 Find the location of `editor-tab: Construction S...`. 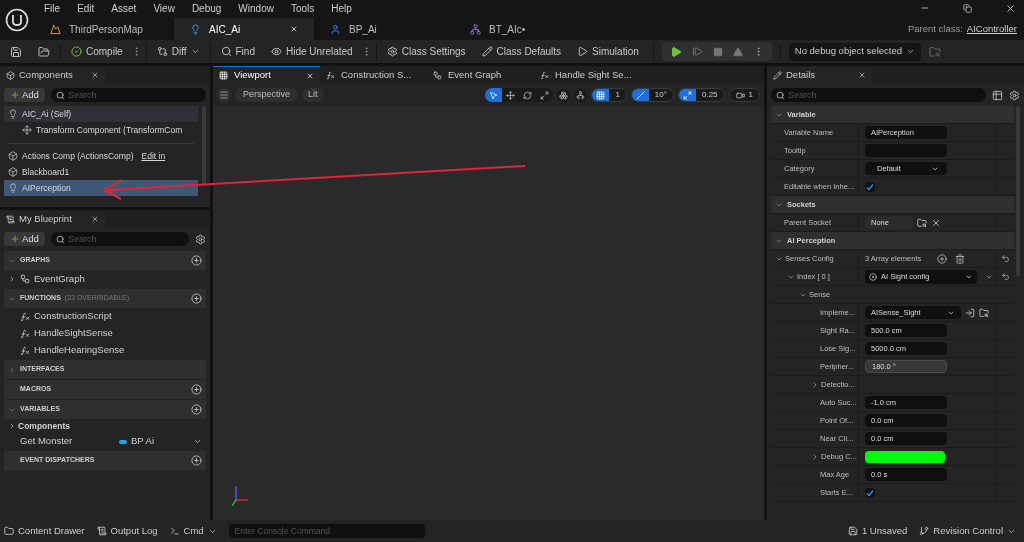

editor-tab: Construction S... is located at coordinates (373, 75).